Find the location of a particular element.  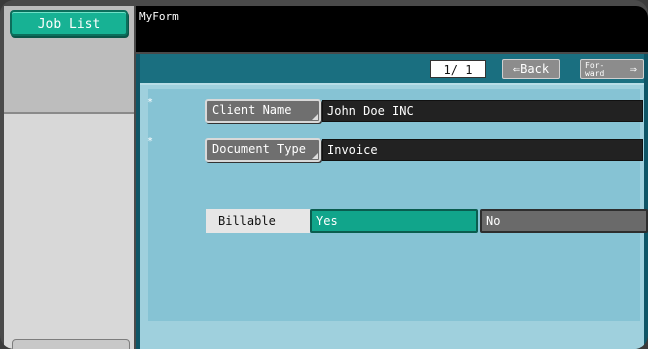

bottom-strip is located at coordinates (392, 335).